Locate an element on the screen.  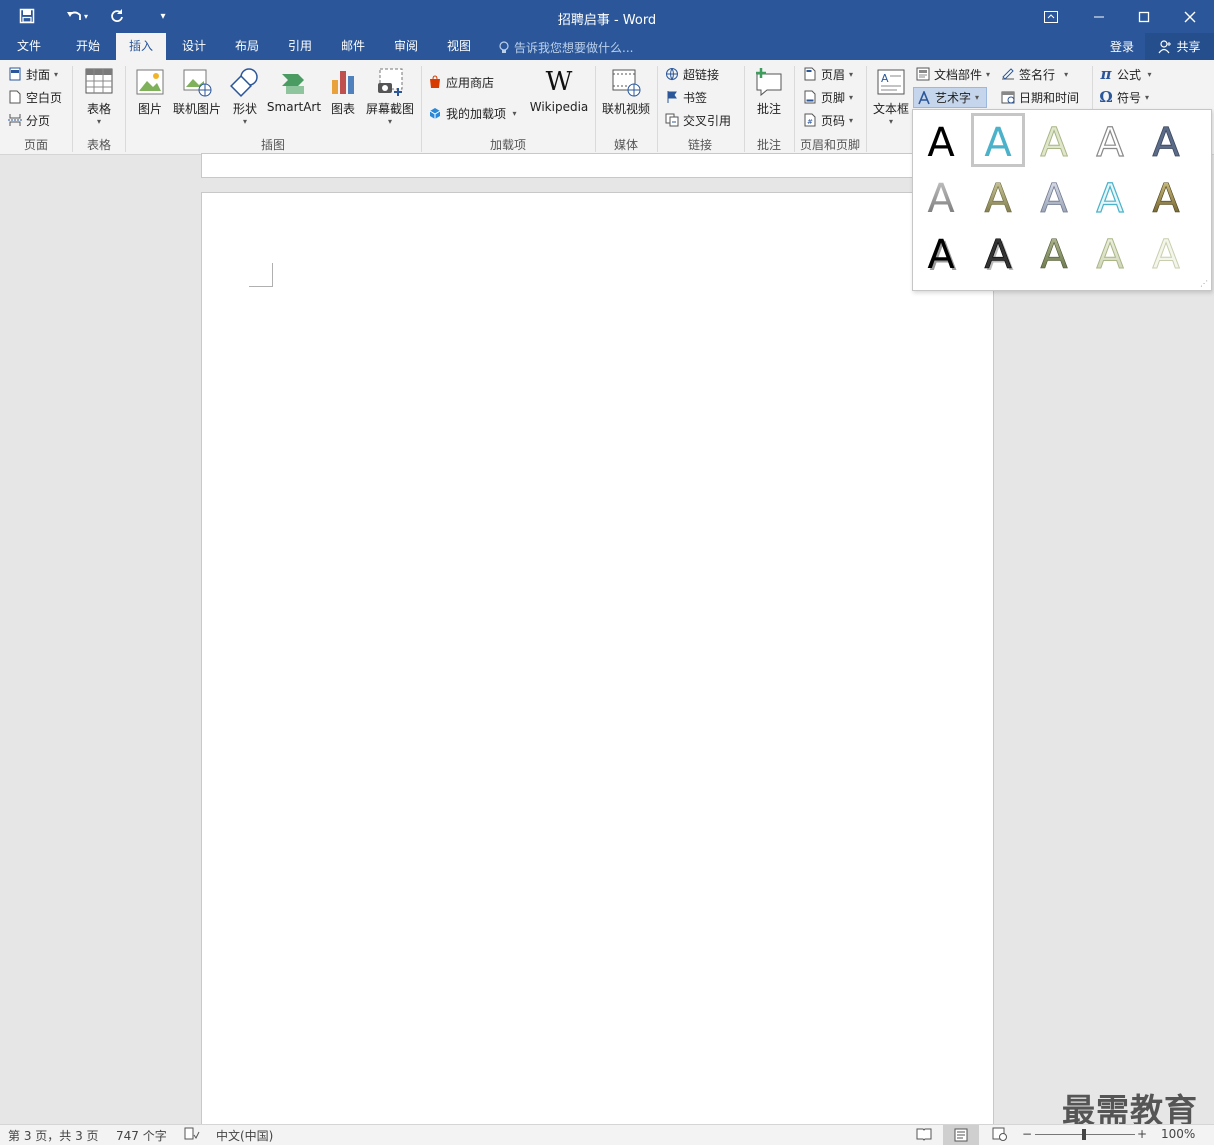
tab-layout: 布局 is located at coordinates (247, 46).